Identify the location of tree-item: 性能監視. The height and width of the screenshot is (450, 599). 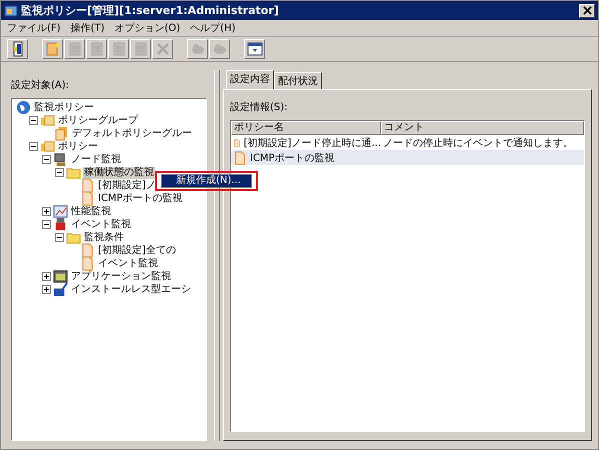
(91, 212).